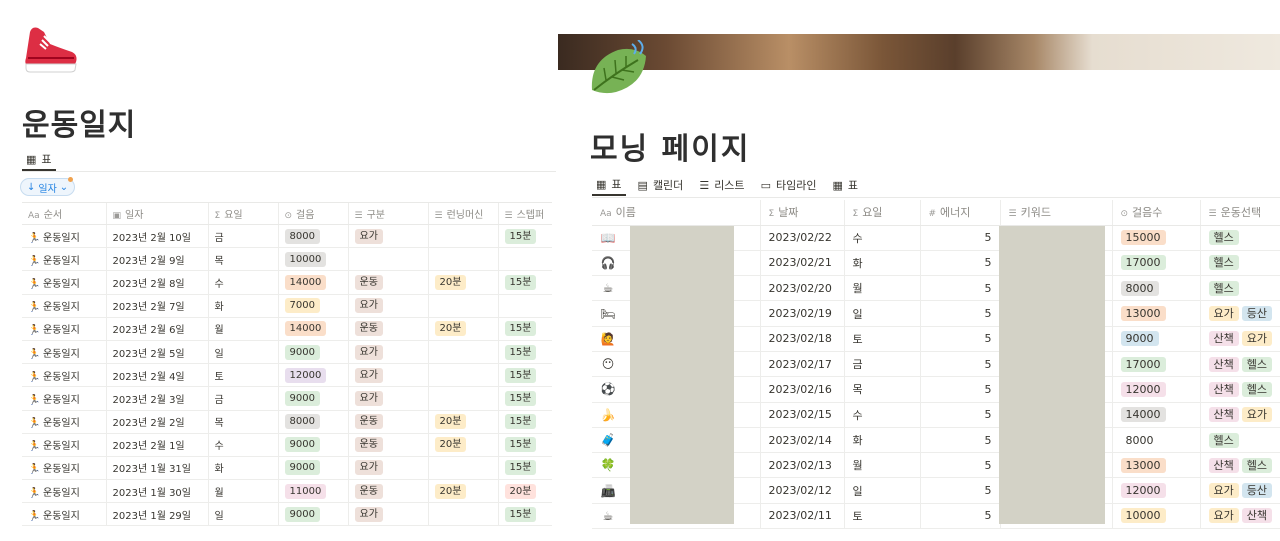 The height and width of the screenshot is (541, 1280). Describe the element at coordinates (156, 422) in the screenshot. I see `cell-date: 2023년 2월 2일` at that location.